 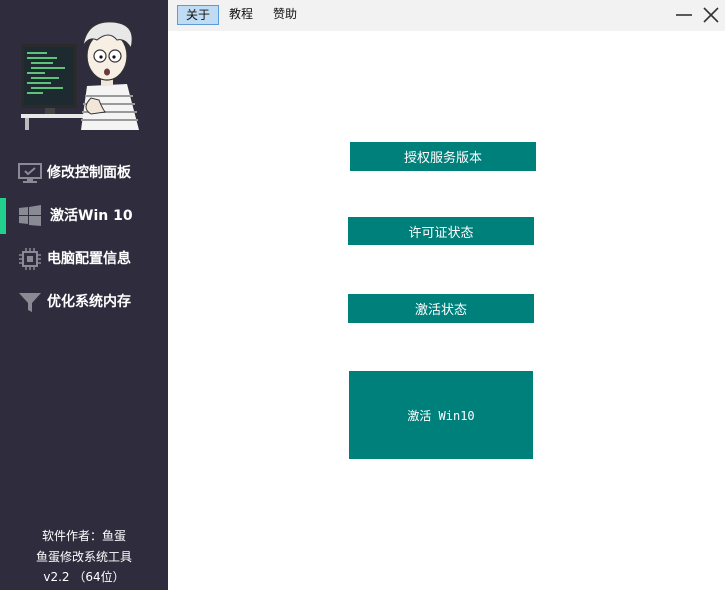 What do you see at coordinates (441, 415) in the screenshot?
I see `activate-win10-button: 激活 Win10` at bounding box center [441, 415].